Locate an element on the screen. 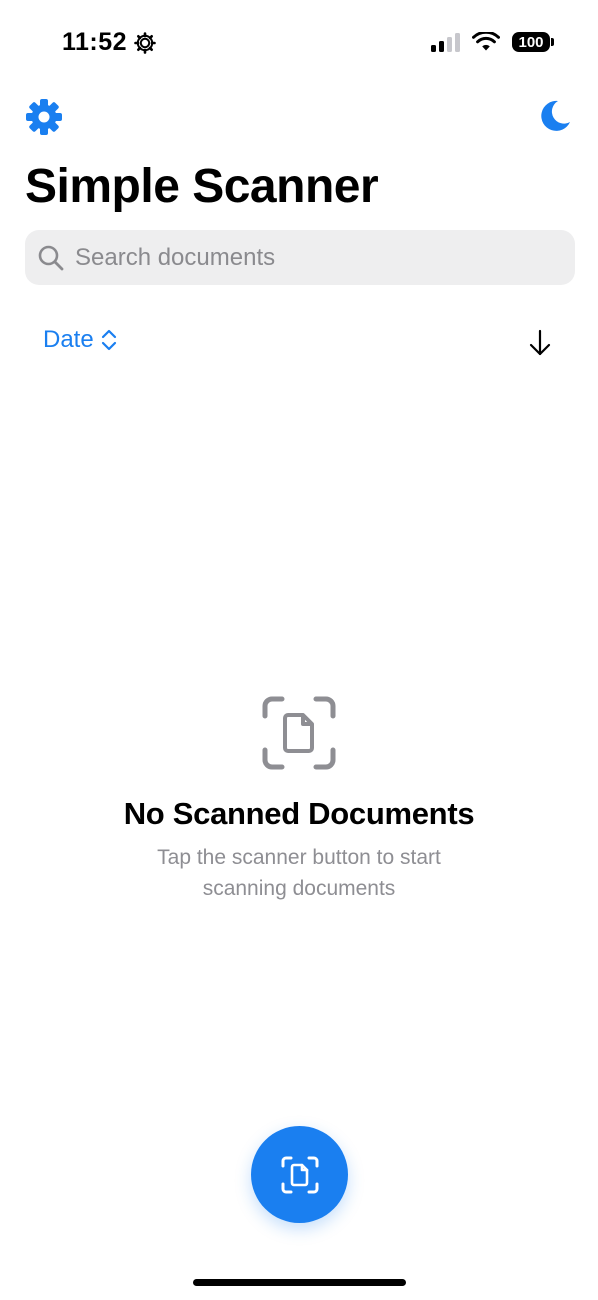  chevron-up-down-icon is located at coordinates (108, 340).